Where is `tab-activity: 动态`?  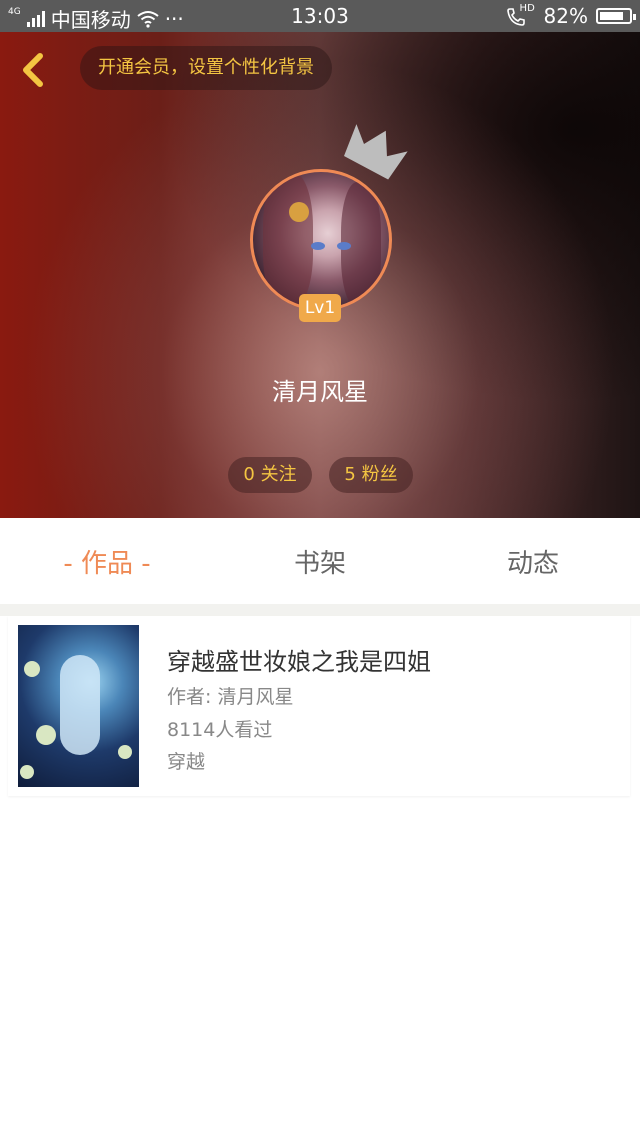 tab-activity: 动态 is located at coordinates (533, 561).